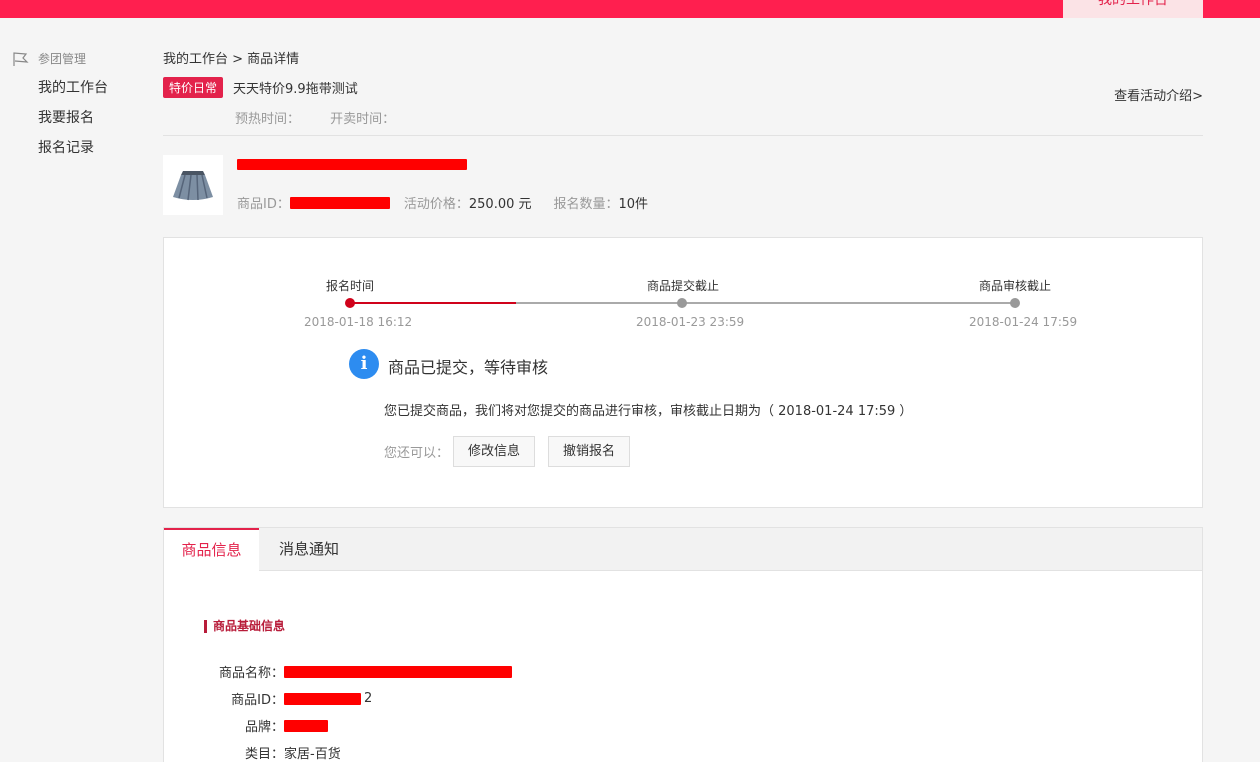 The image size is (1260, 762). What do you see at coordinates (339, 202) in the screenshot?
I see `product-id-redacted` at bounding box center [339, 202].